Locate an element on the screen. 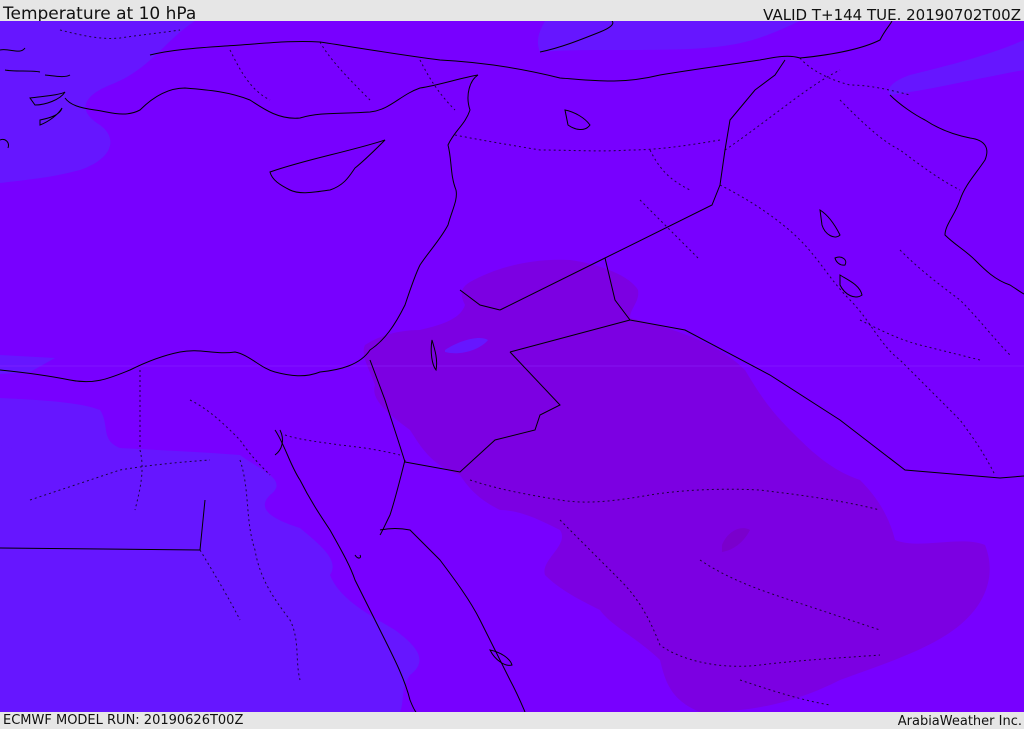  model-run-label: ECMWF MODEL RUN: 20190626T00Z is located at coordinates (123, 720).